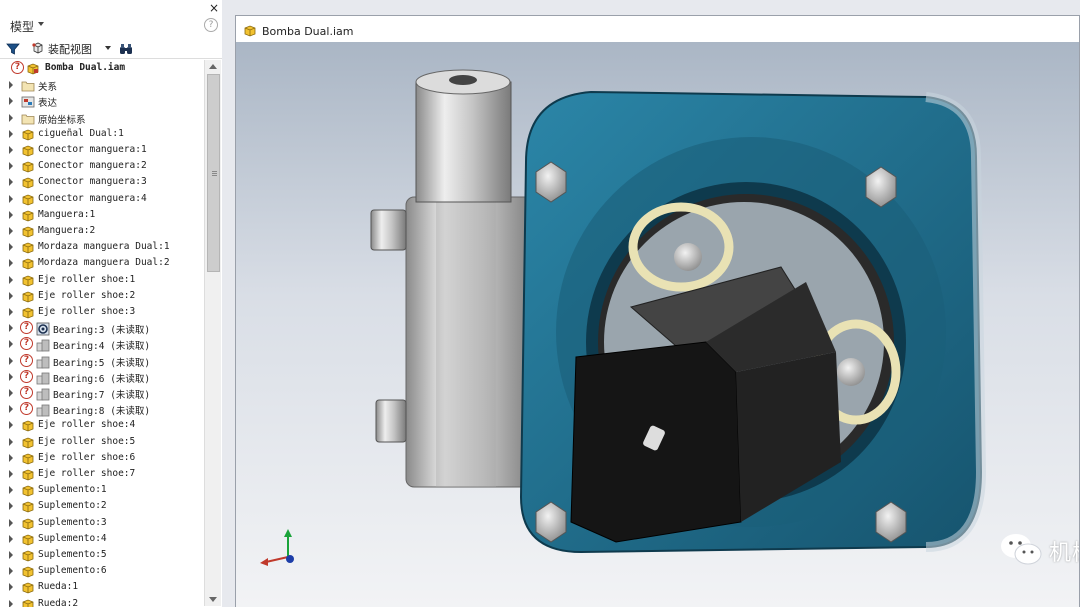 The image size is (1080, 607). Describe the element at coordinates (102, 377) in the screenshot. I see `tree-item: ? Bearing:6 (未读取)` at that location.